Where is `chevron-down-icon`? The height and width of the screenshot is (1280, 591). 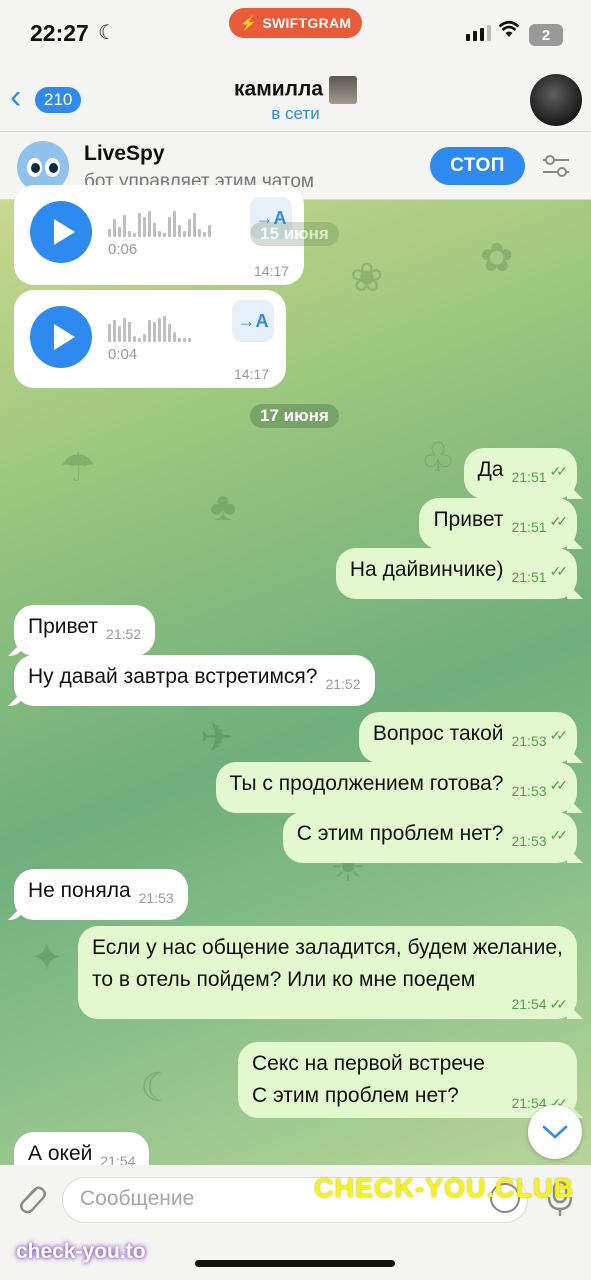
chevron-down-icon is located at coordinates (555, 1132).